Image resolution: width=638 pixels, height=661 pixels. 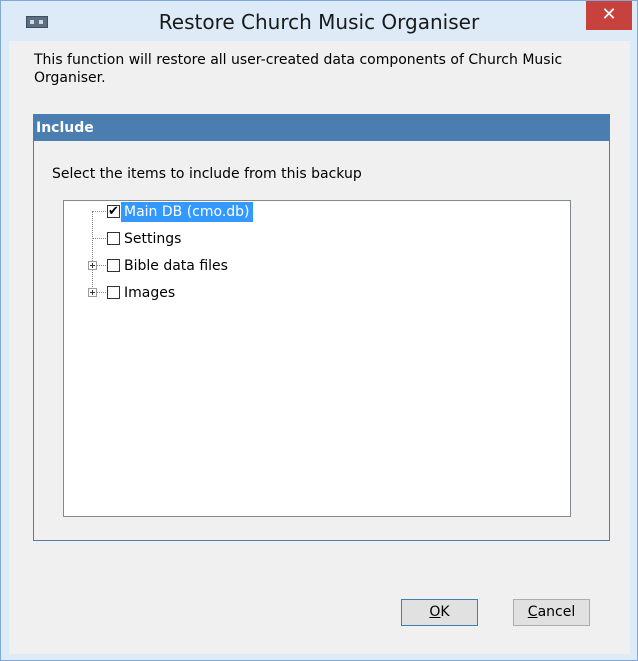 What do you see at coordinates (113, 292) in the screenshot?
I see `checkbox-images` at bounding box center [113, 292].